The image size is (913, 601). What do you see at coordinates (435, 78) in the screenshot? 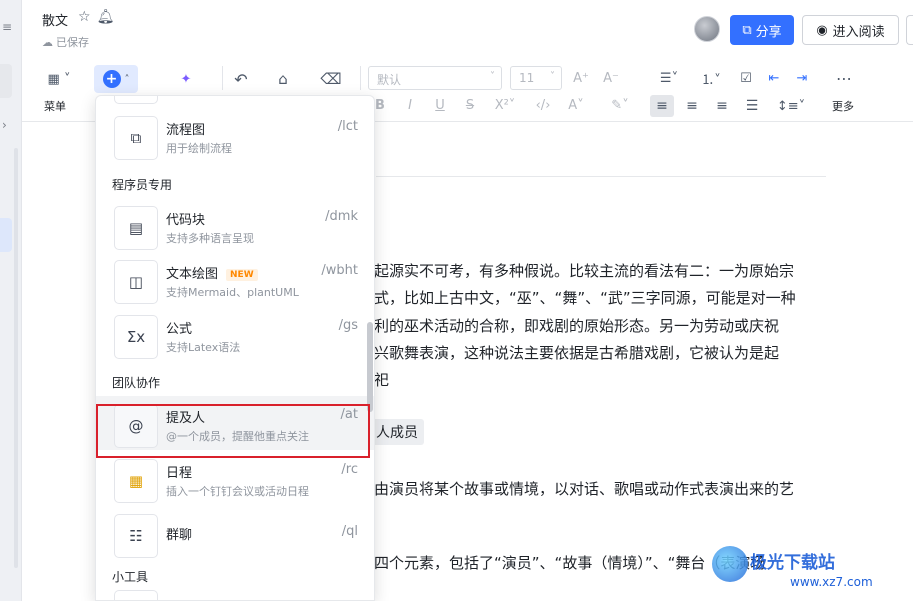
I see `font-family-select: 默认 ˅` at bounding box center [435, 78].